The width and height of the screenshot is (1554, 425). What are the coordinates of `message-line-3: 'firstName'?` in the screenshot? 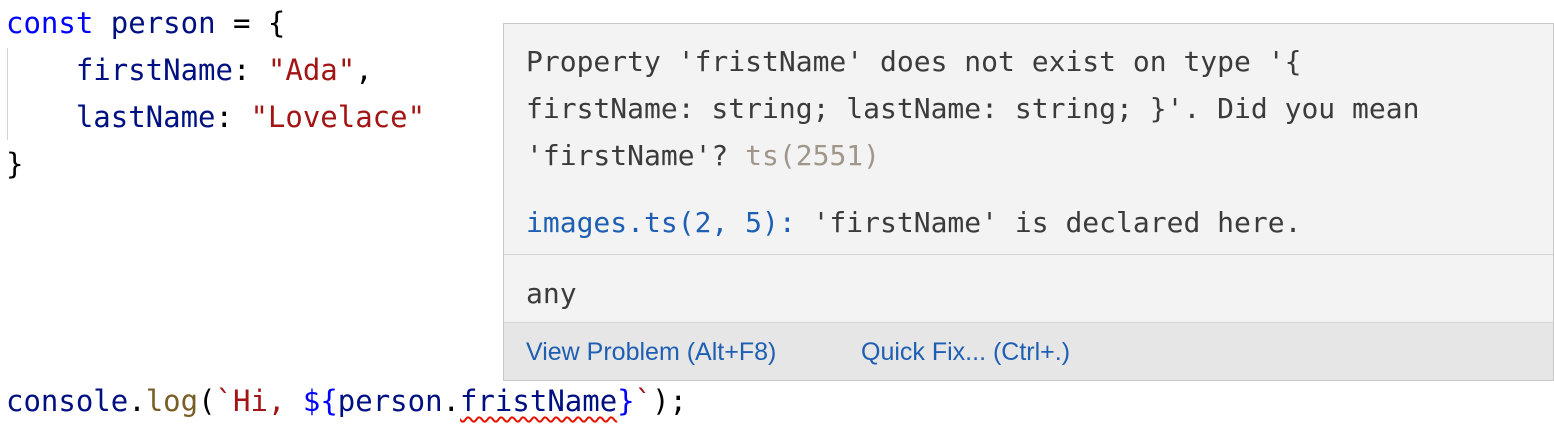 It's located at (636, 155).